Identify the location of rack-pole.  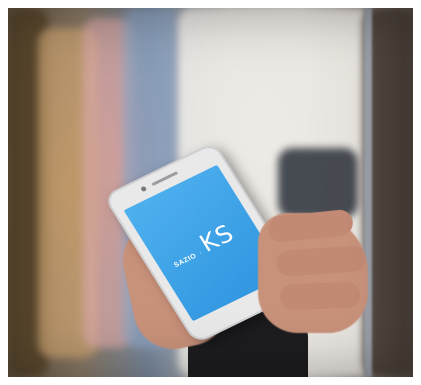
(368, 192).